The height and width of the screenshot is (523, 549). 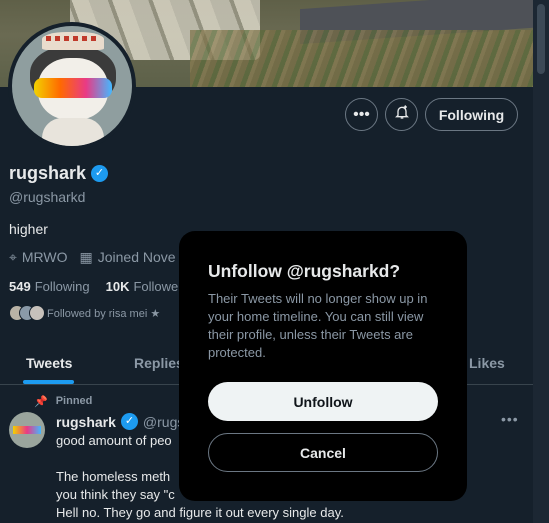 I want to click on unfollow-confirm-button: Unfollow, so click(x=323, y=401).